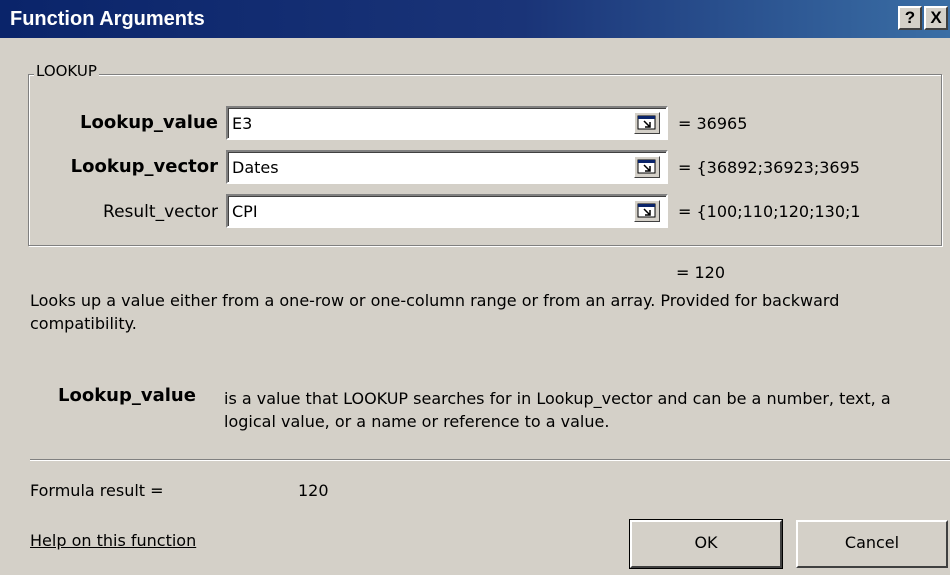  What do you see at coordinates (447, 167) in the screenshot?
I see `lookup-vector-input: Dates` at bounding box center [447, 167].